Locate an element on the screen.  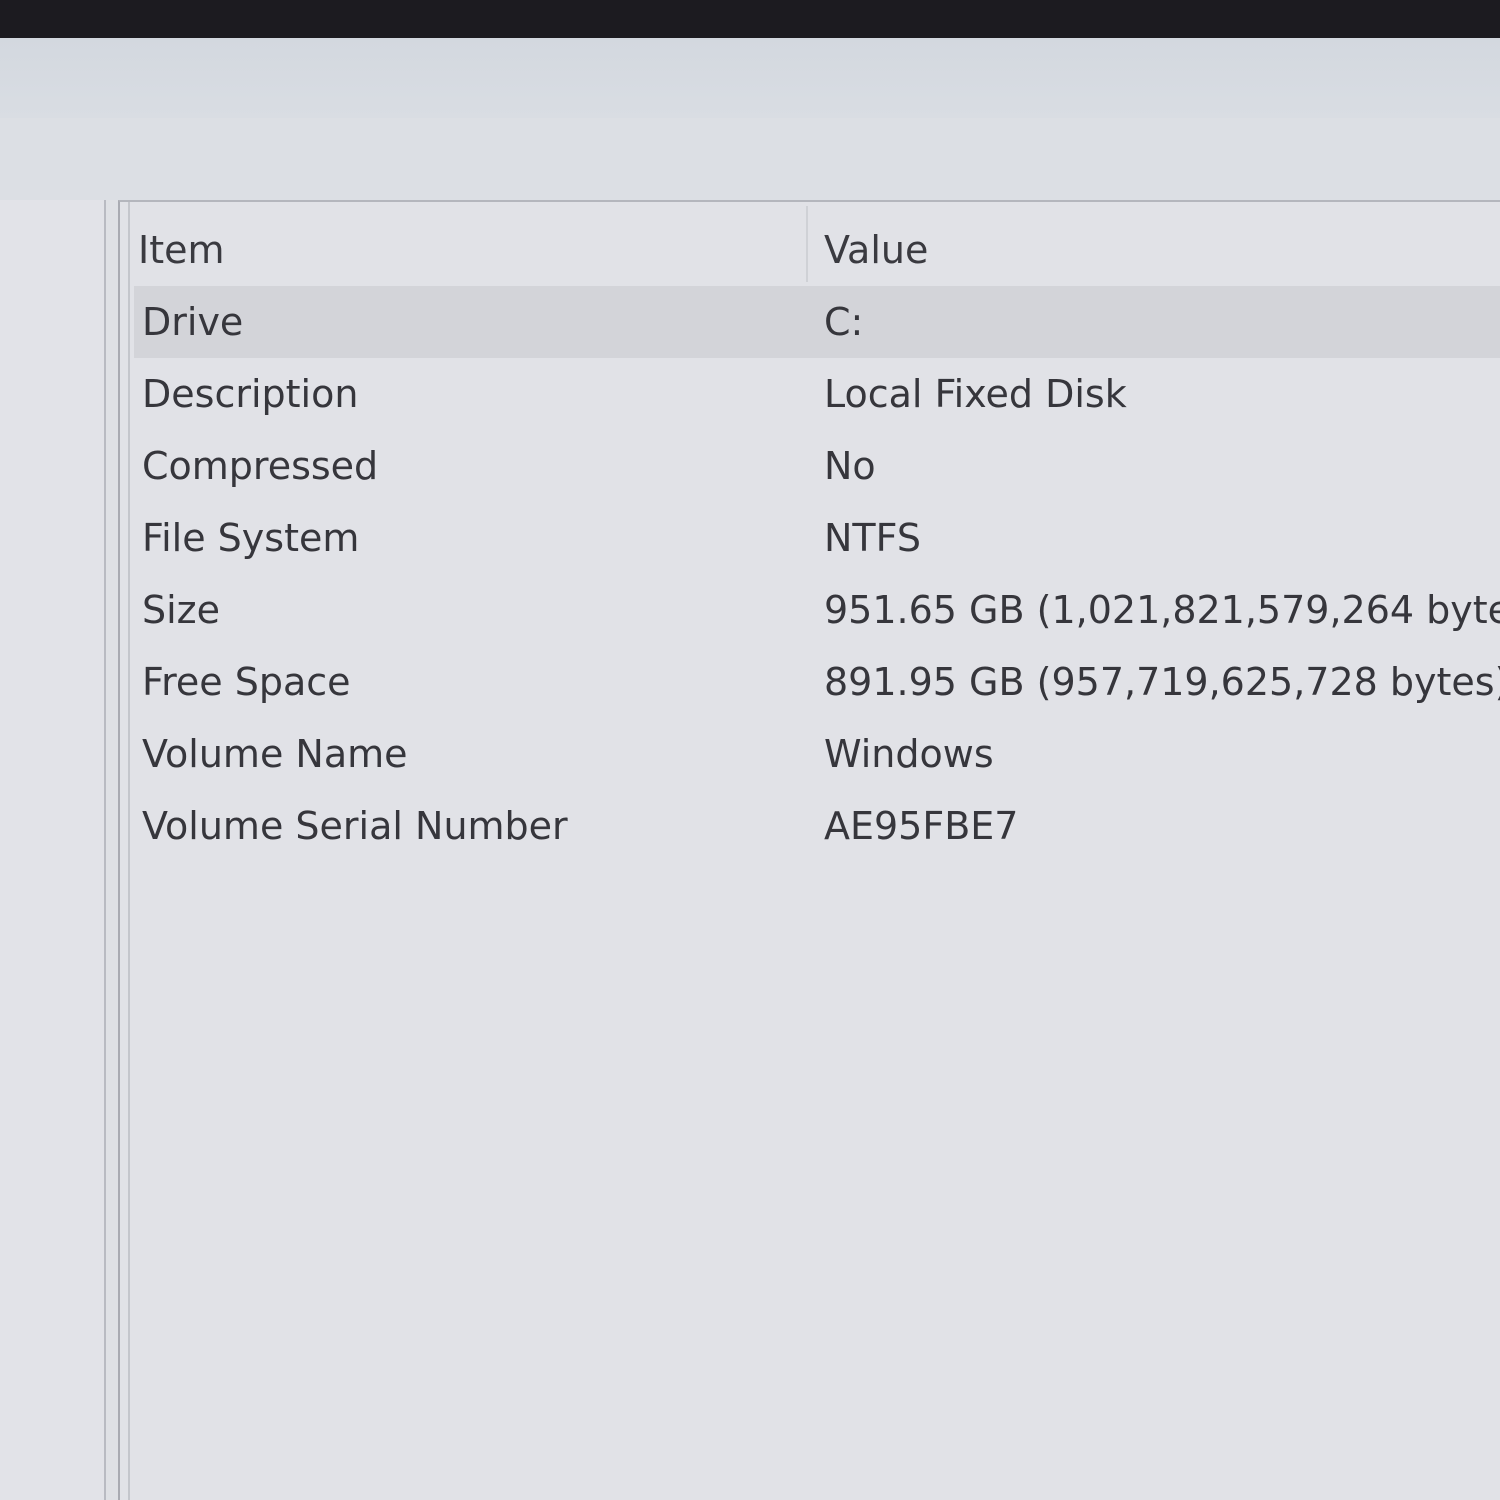
row-value: NTFS is located at coordinates (872, 538).